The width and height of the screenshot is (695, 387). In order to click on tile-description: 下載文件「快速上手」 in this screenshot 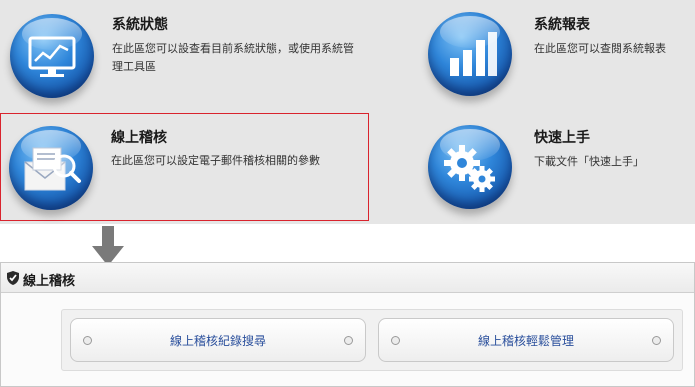, I will do `click(589, 161)`.